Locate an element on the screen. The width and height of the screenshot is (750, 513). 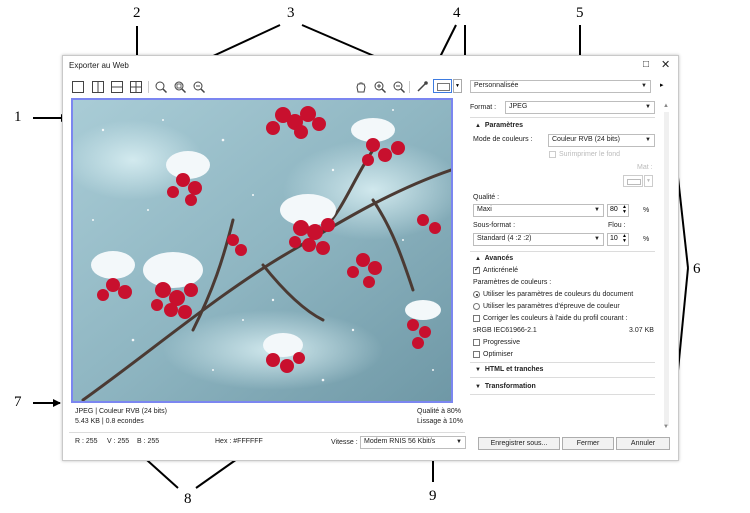
optimize-checkbox is located at coordinates (476, 354).